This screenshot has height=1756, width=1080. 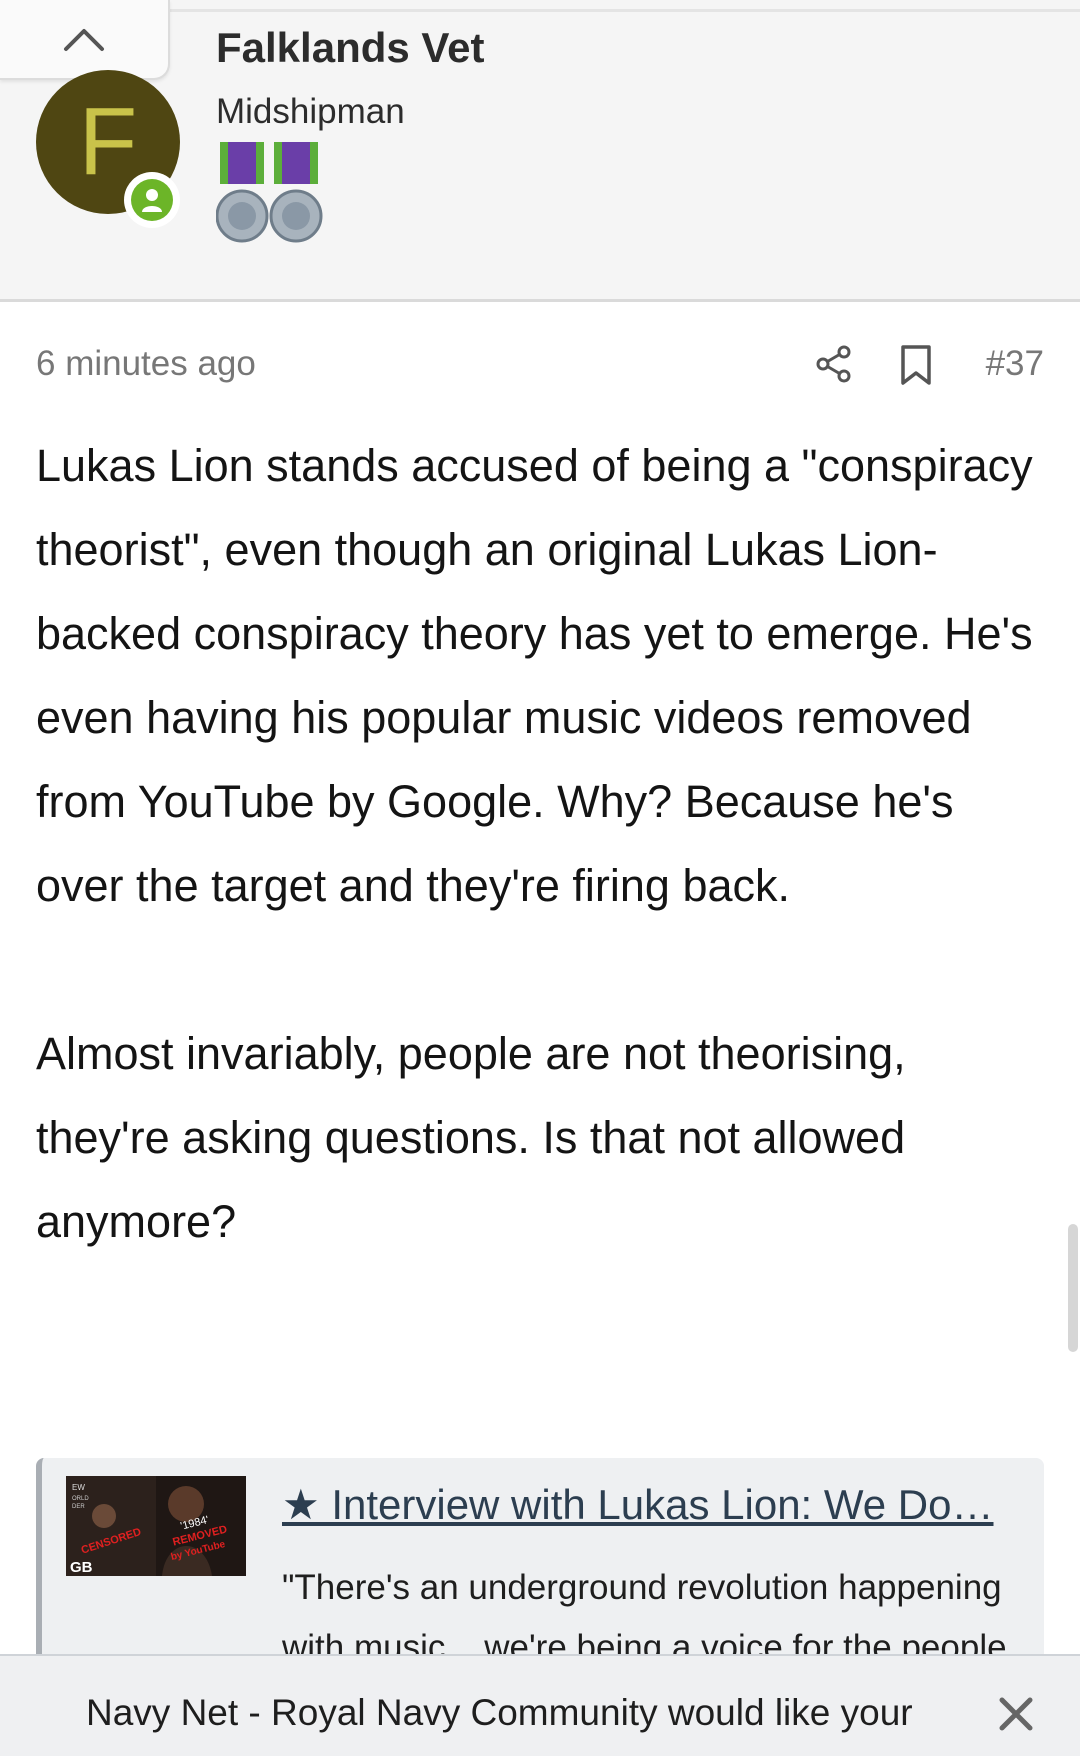 I want to click on chevron-up-icon, so click(x=84, y=40).